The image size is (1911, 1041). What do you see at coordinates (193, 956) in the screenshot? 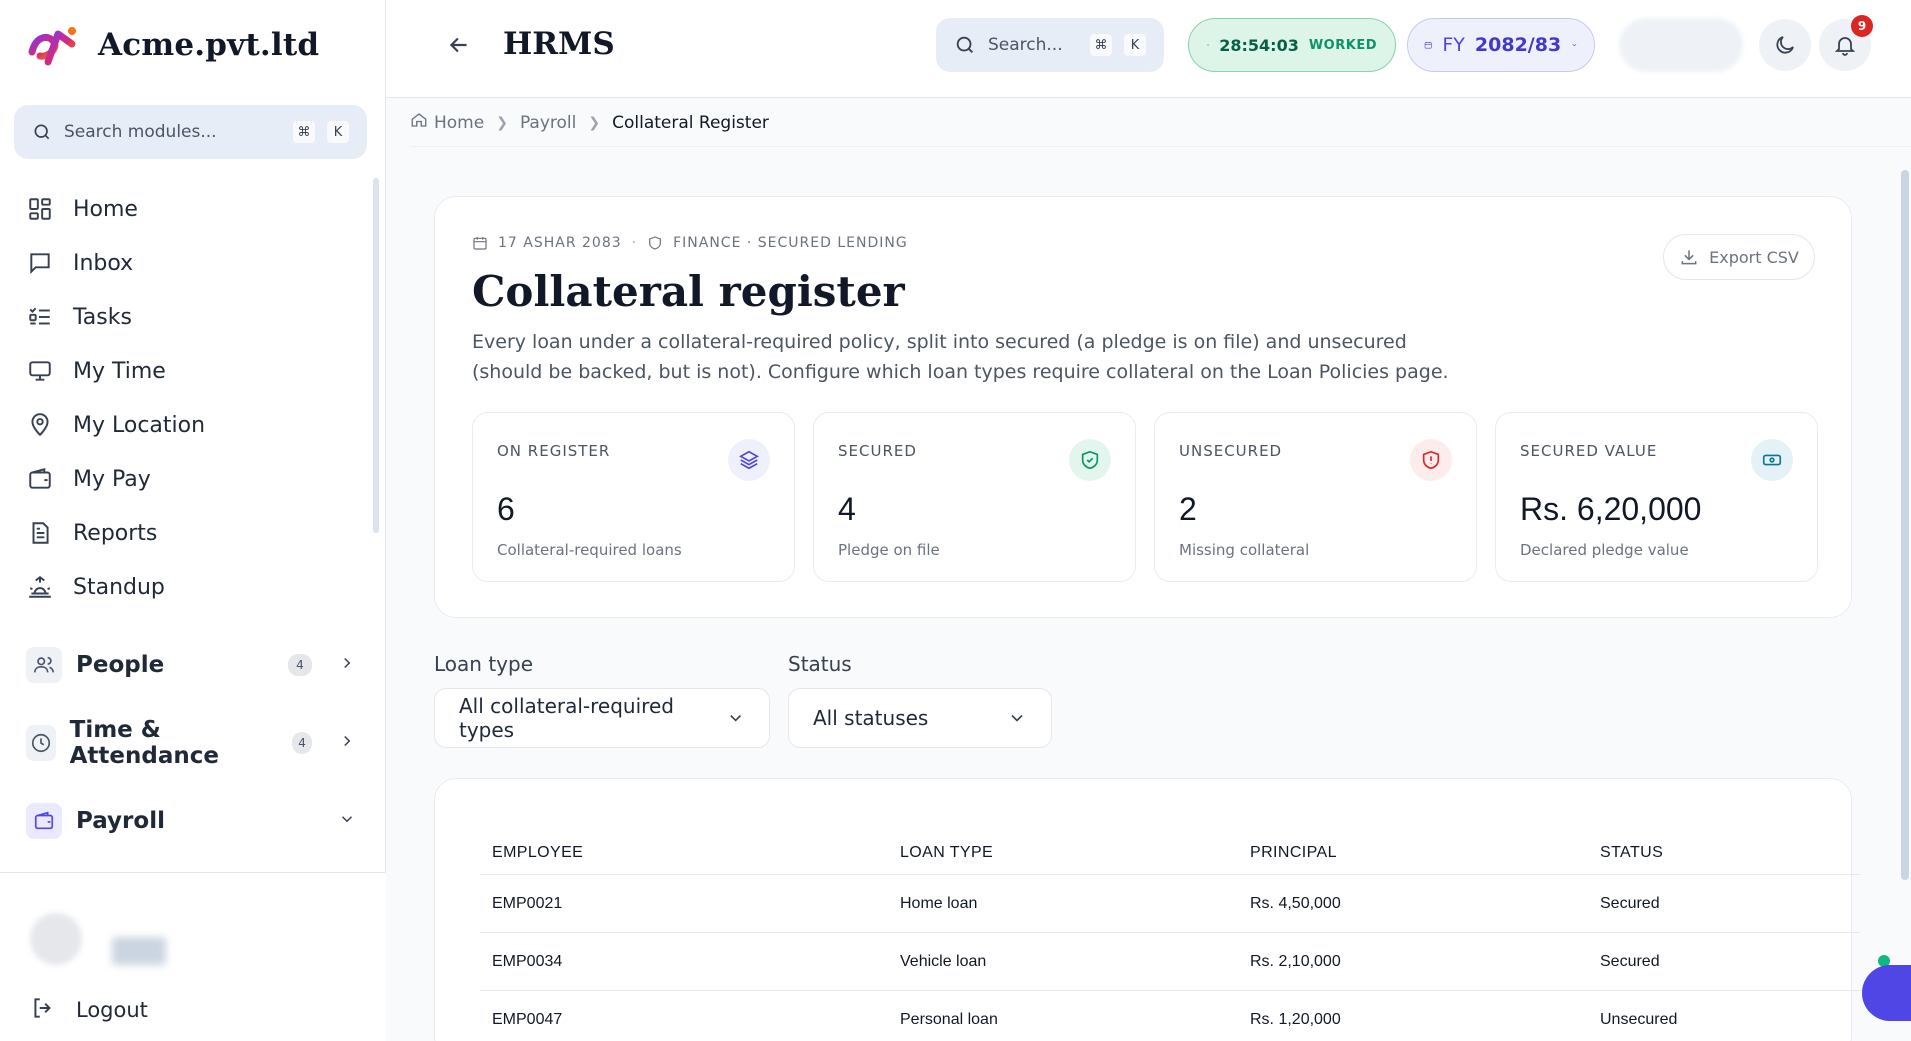
I see `sidebar-footer: Logout` at bounding box center [193, 956].